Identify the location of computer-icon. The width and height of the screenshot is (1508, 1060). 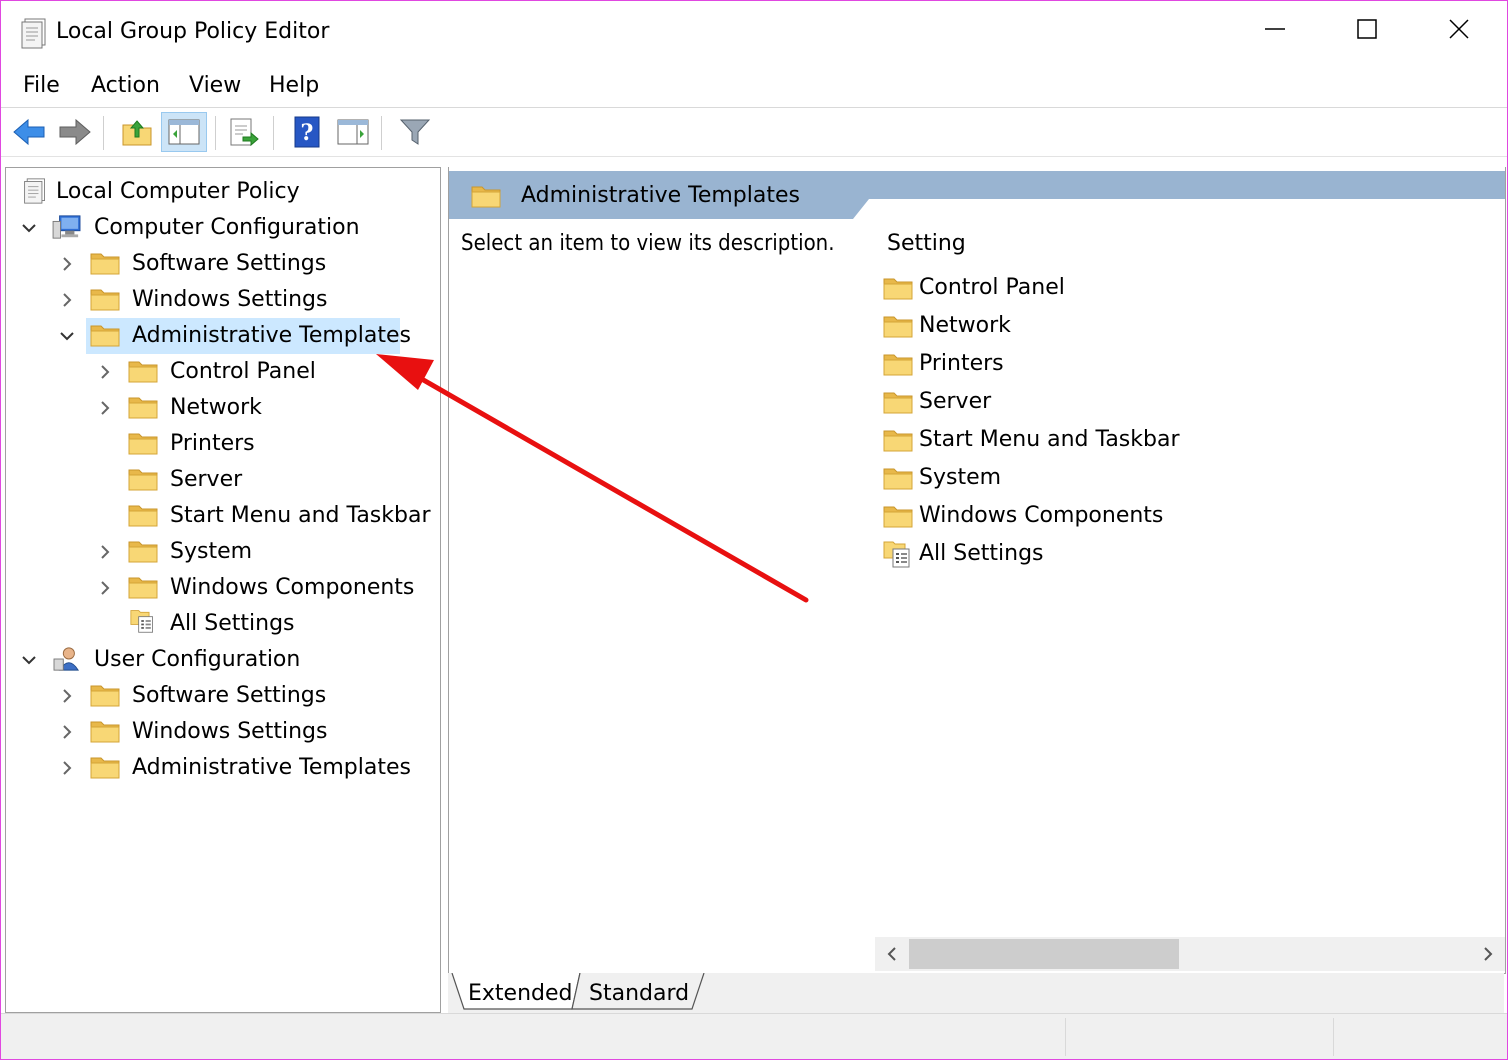
(66, 227).